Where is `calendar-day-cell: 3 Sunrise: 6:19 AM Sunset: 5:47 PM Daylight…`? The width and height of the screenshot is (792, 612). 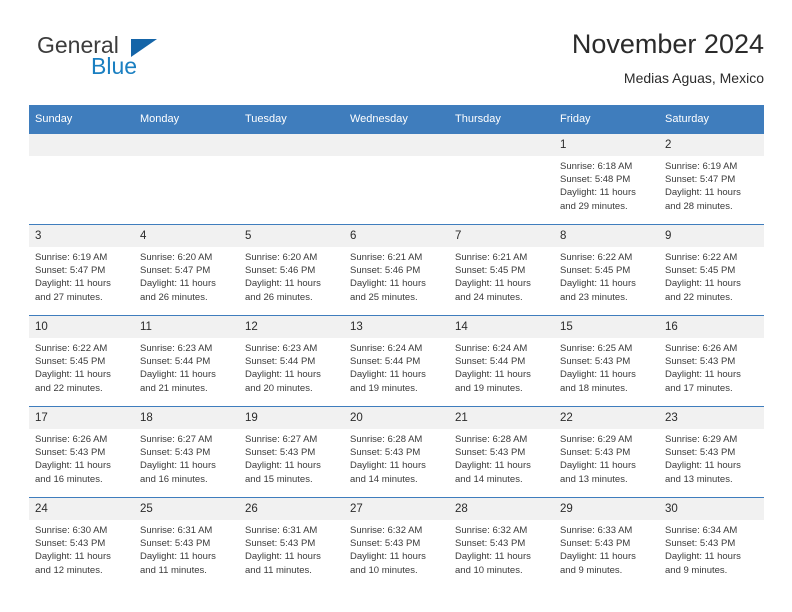 calendar-day-cell: 3 Sunrise: 6:19 AM Sunset: 5:47 PM Daylight… is located at coordinates (81, 270).